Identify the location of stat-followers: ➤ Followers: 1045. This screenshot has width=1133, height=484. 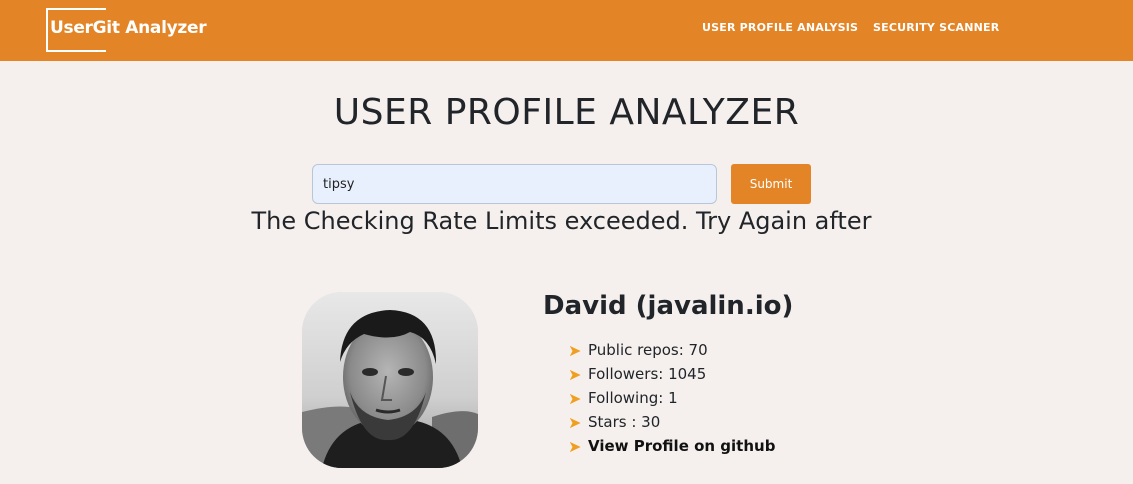
(671, 374).